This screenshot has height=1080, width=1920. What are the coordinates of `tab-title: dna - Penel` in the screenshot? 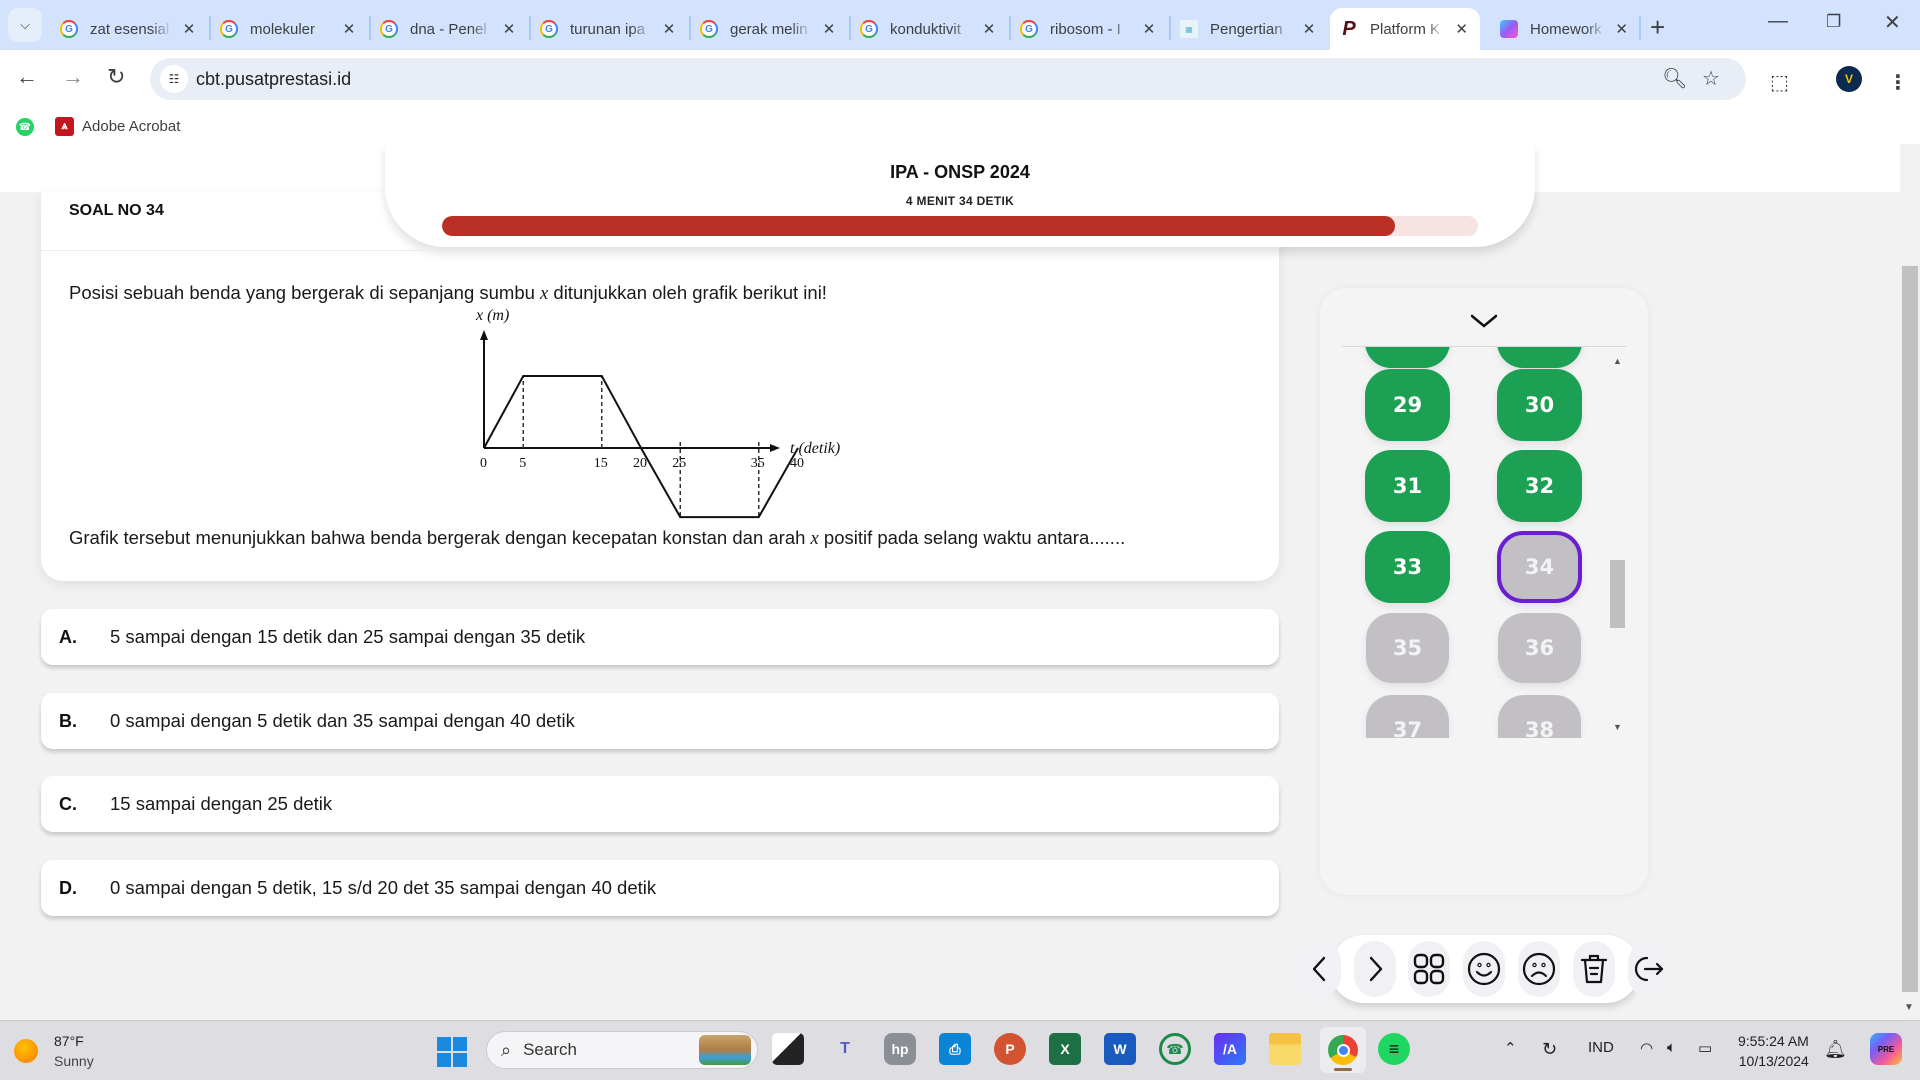 It's located at (448, 29).